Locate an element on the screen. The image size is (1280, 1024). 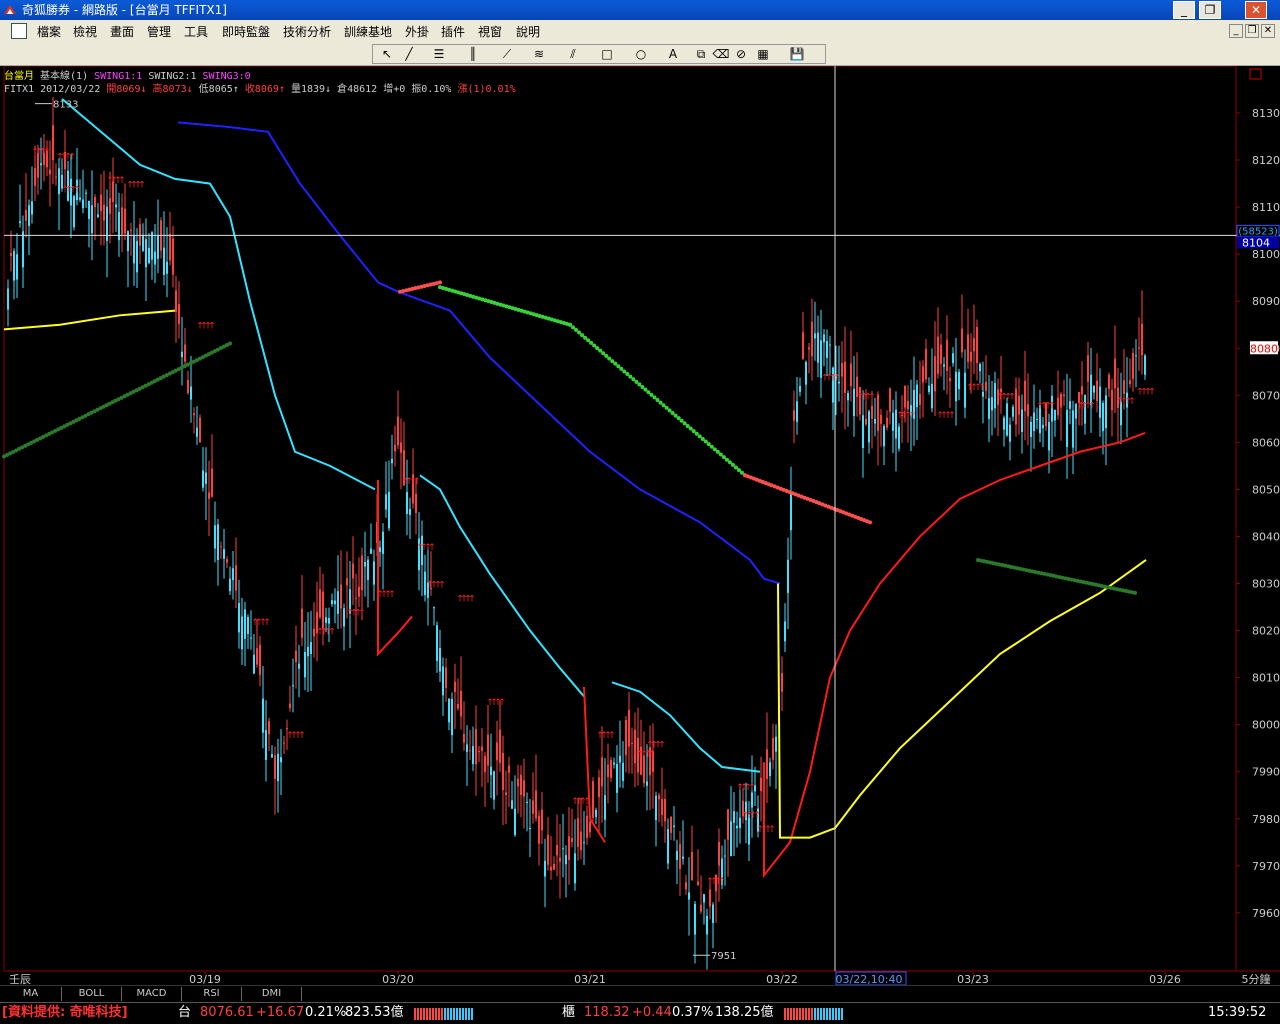
menu-realtime-monitor: 即時監盤 is located at coordinates (246, 31).